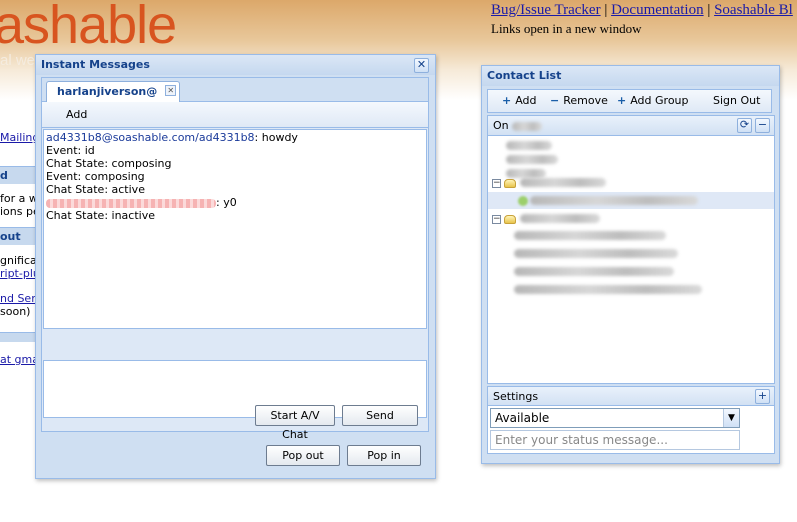 The width and height of the screenshot is (797, 522). What do you see at coordinates (95, 176) in the screenshot?
I see `log-line: Event: composing` at bounding box center [95, 176].